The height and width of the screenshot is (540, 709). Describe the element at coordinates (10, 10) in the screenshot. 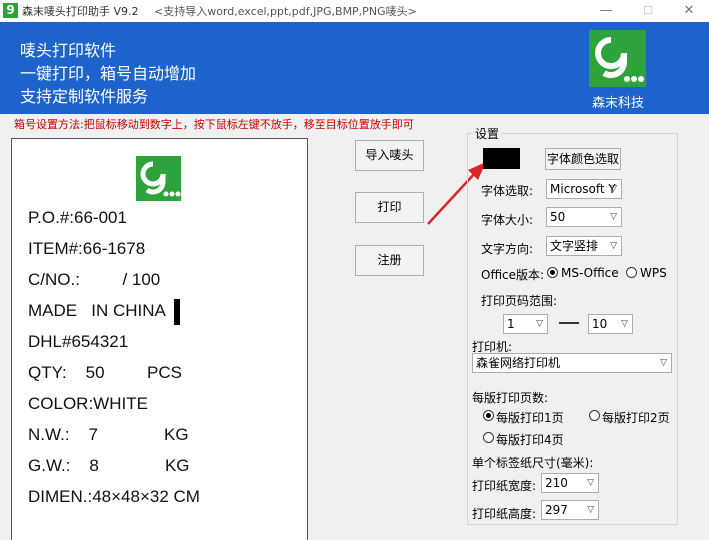

I see `app-logo-icon: 9` at that location.